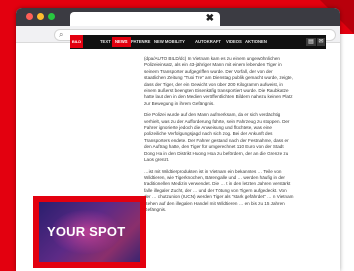 The image size is (354, 271). Describe the element at coordinates (169, 42) in the screenshot. I see `nav-item-new-mobility: NEW MOBILITY` at that location.